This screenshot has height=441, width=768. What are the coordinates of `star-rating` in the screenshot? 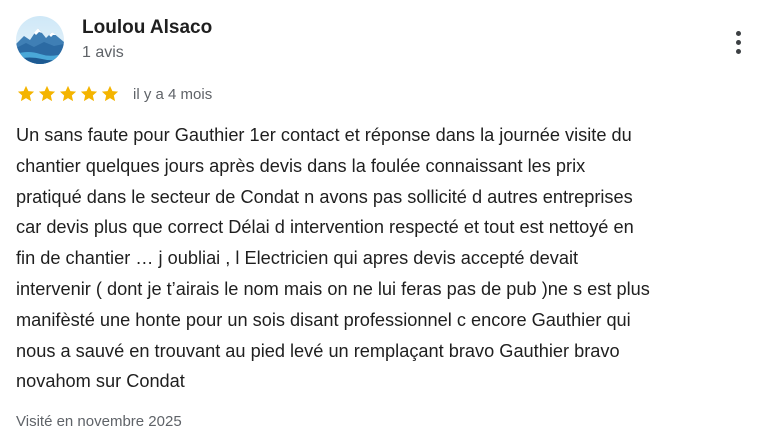 It's located at (68, 94).